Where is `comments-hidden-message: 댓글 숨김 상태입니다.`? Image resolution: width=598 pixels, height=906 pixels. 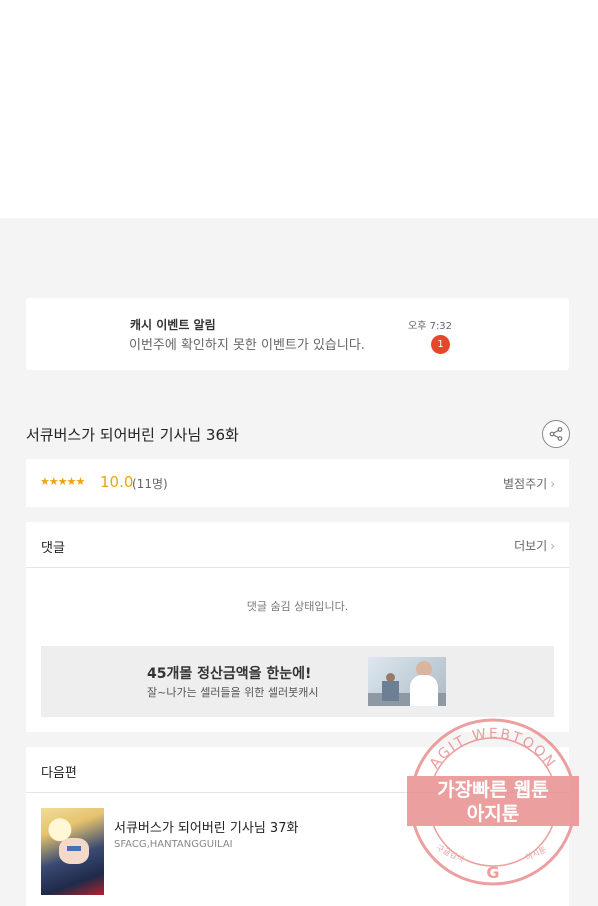 comments-hidden-message: 댓글 숨김 상태입니다. is located at coordinates (297, 606).